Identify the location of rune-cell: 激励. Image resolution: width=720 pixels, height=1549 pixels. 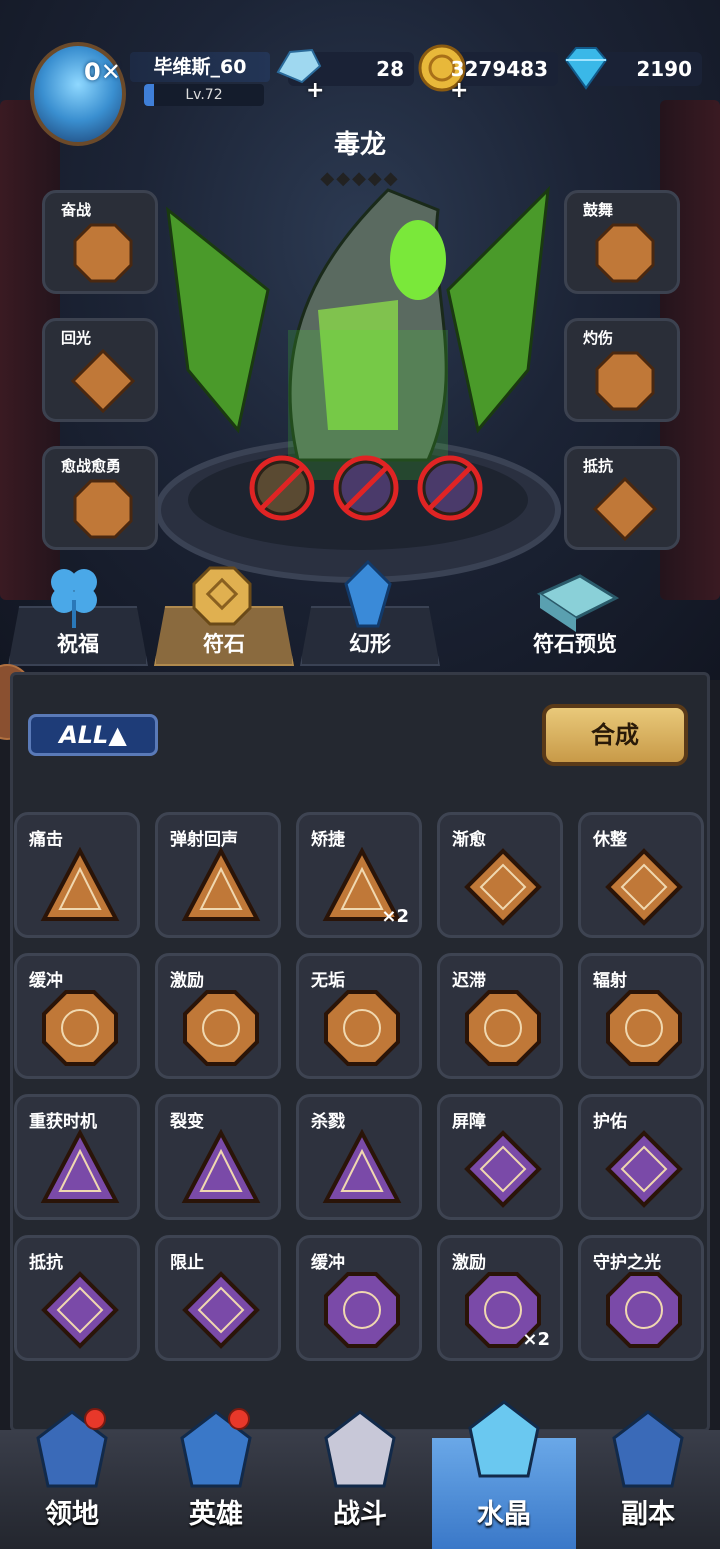
(218, 1016).